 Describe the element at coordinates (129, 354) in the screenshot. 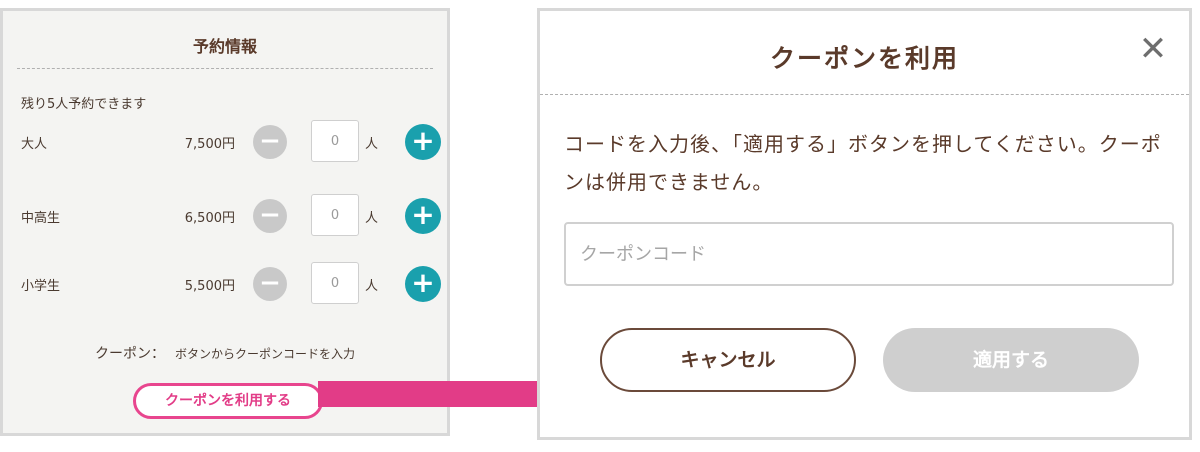

I see `coupon-label: クーポン：` at that location.